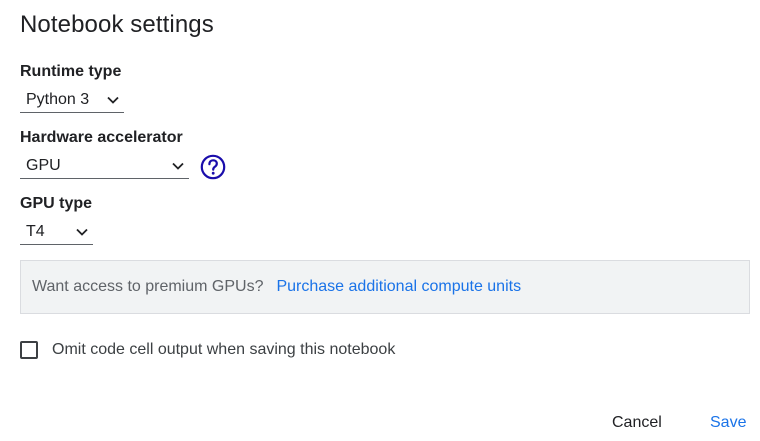 The image size is (760, 441). What do you see at coordinates (637, 423) in the screenshot?
I see `cancel-button: Cancel` at bounding box center [637, 423].